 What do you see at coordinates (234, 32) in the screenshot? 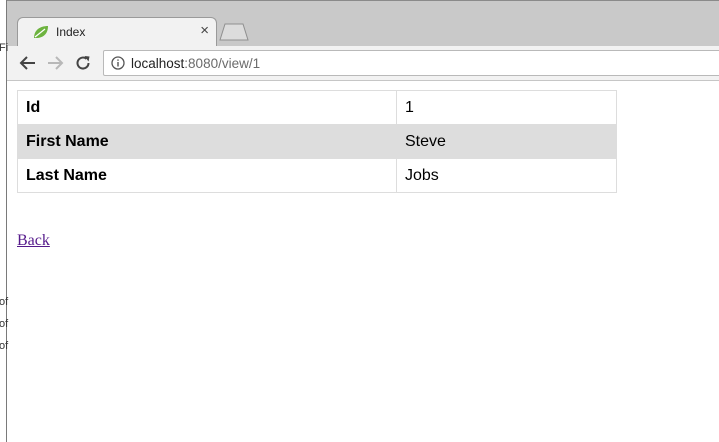
I see `new-tab-button` at bounding box center [234, 32].